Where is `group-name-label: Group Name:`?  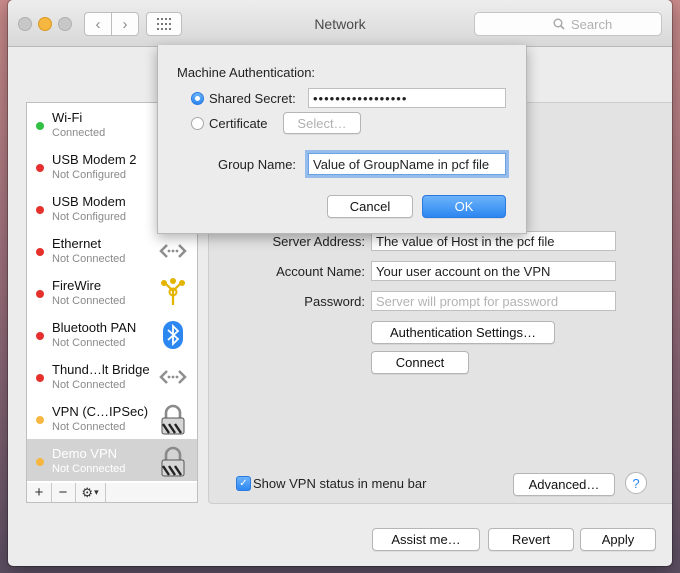 group-name-label: Group Name: is located at coordinates (257, 164).